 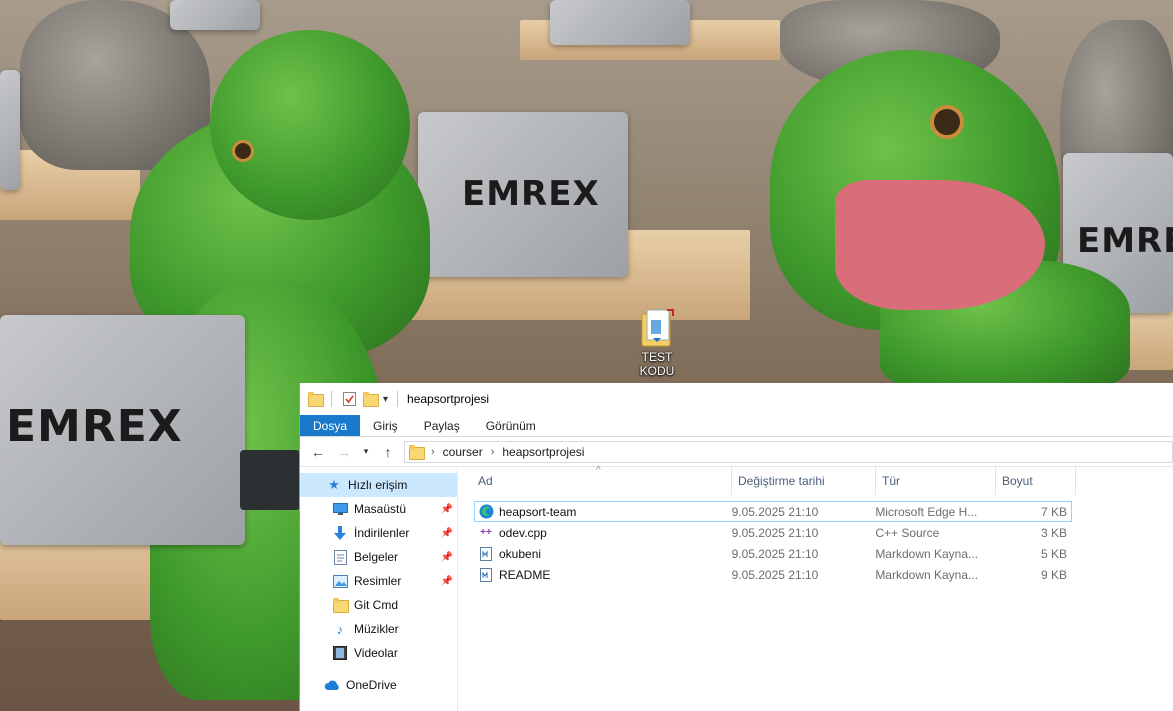 I want to click on cpp-file-icon: ++, so click(x=486, y=532).